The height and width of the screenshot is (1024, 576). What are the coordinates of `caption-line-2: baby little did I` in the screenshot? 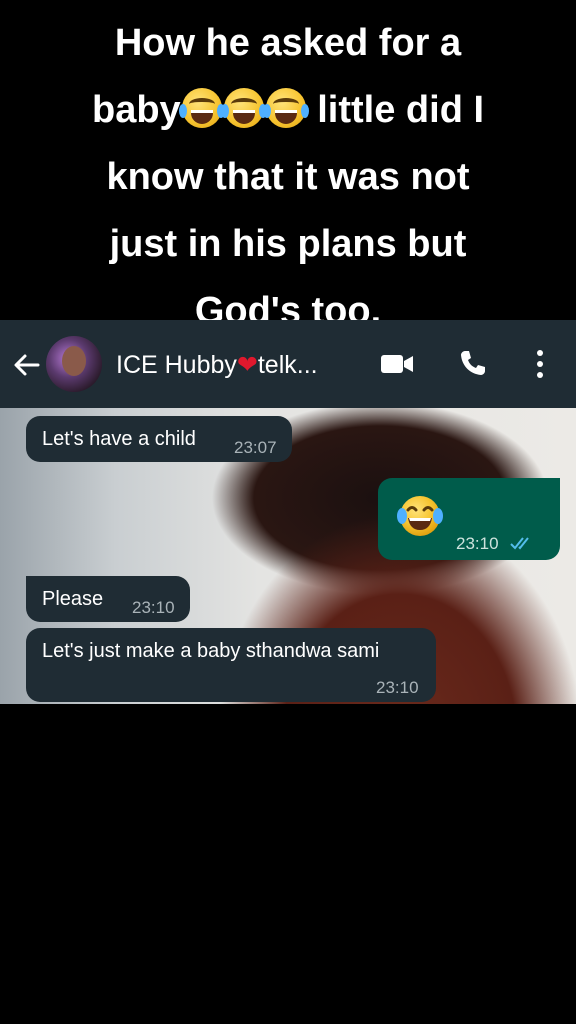 It's located at (288, 110).